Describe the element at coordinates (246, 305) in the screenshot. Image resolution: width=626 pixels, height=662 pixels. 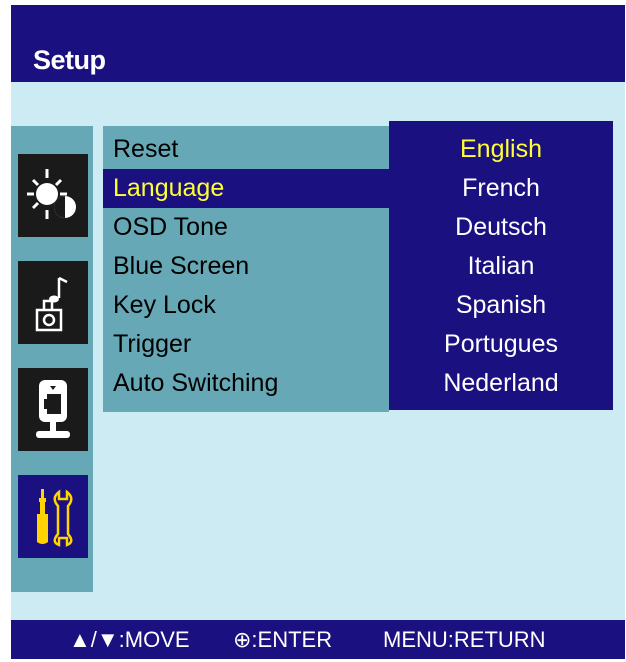
I see `menu-item-key-lock: Key Lock` at that location.